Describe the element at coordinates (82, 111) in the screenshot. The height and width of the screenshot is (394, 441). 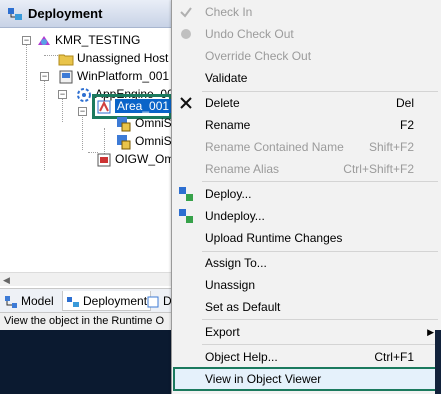
I see `collapse-area-toggle: −` at that location.